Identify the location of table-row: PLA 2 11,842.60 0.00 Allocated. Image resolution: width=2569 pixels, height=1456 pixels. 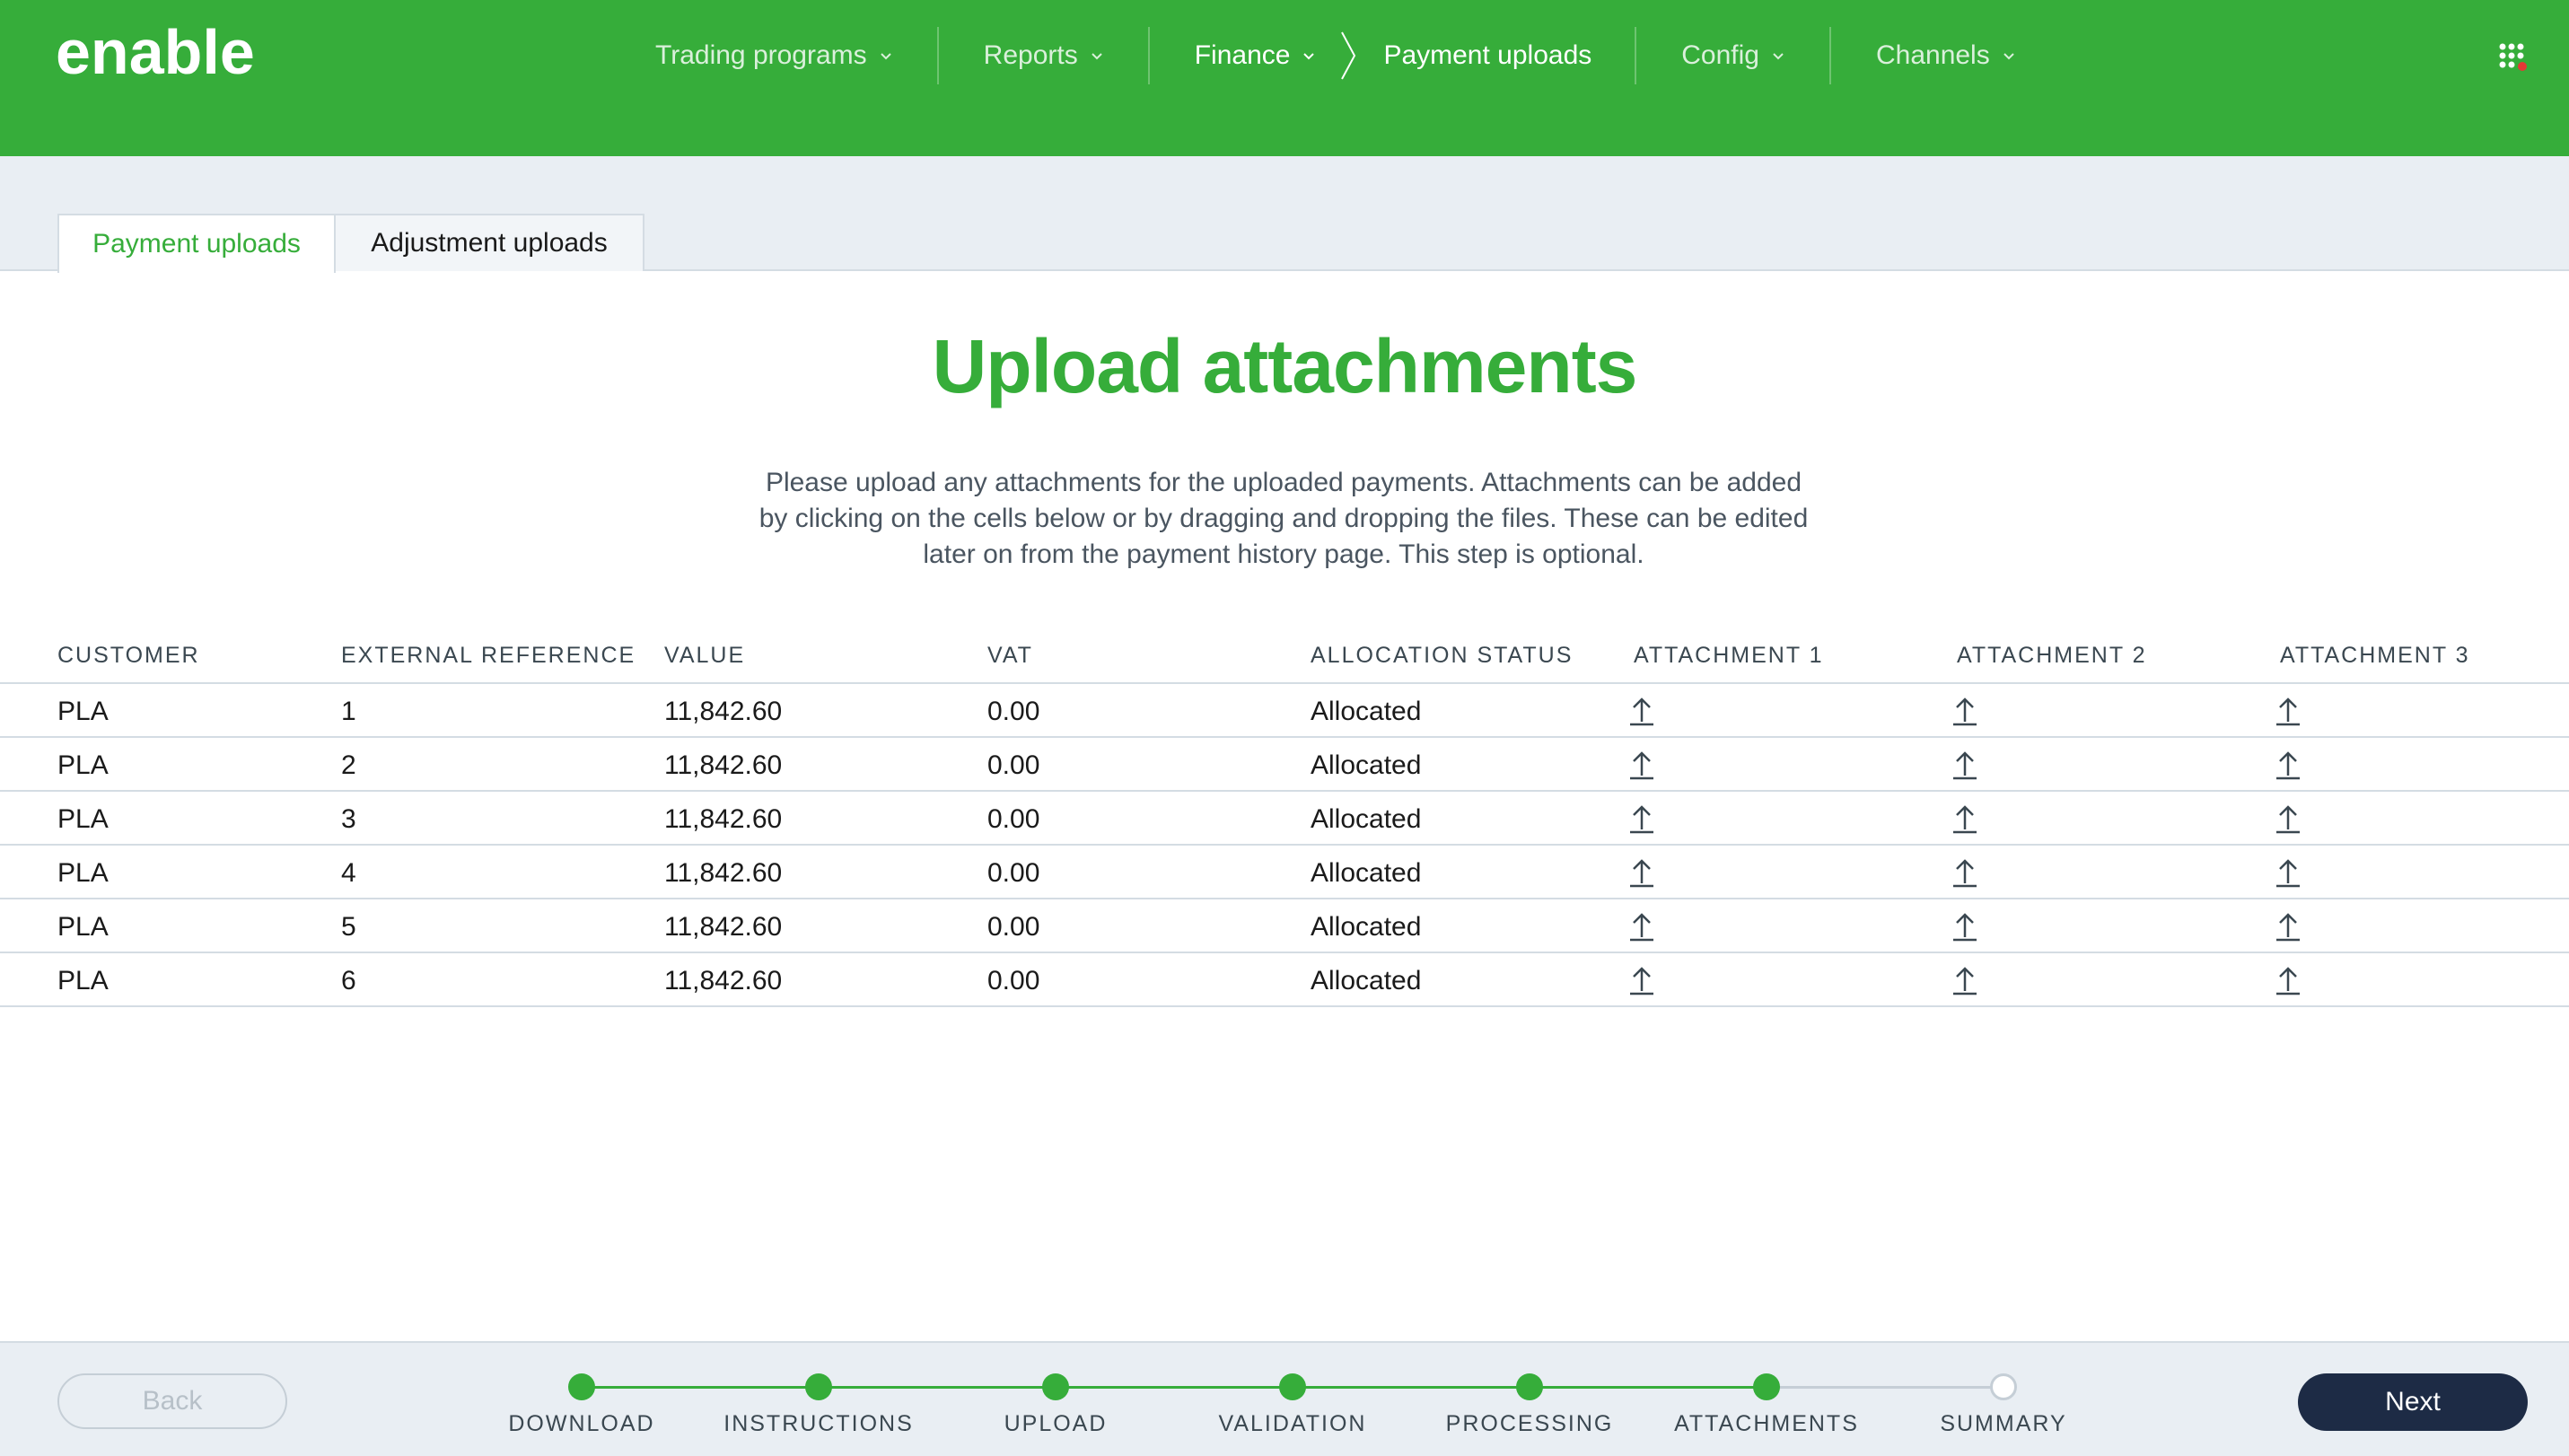
(1284, 765).